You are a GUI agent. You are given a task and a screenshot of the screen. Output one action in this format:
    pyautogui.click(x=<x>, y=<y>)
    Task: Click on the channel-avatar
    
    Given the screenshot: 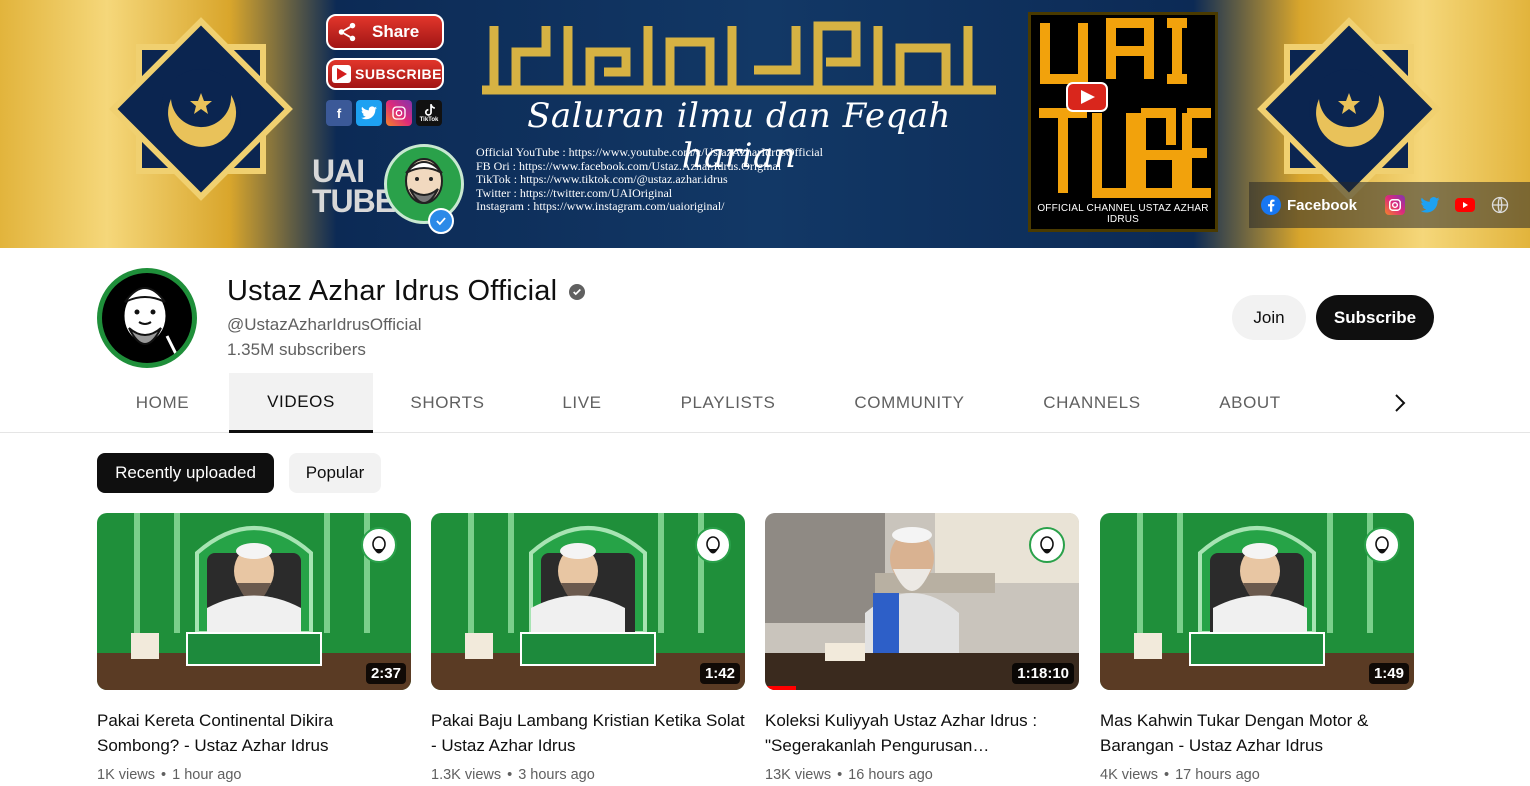 What is the action you would take?
    pyautogui.click(x=147, y=318)
    